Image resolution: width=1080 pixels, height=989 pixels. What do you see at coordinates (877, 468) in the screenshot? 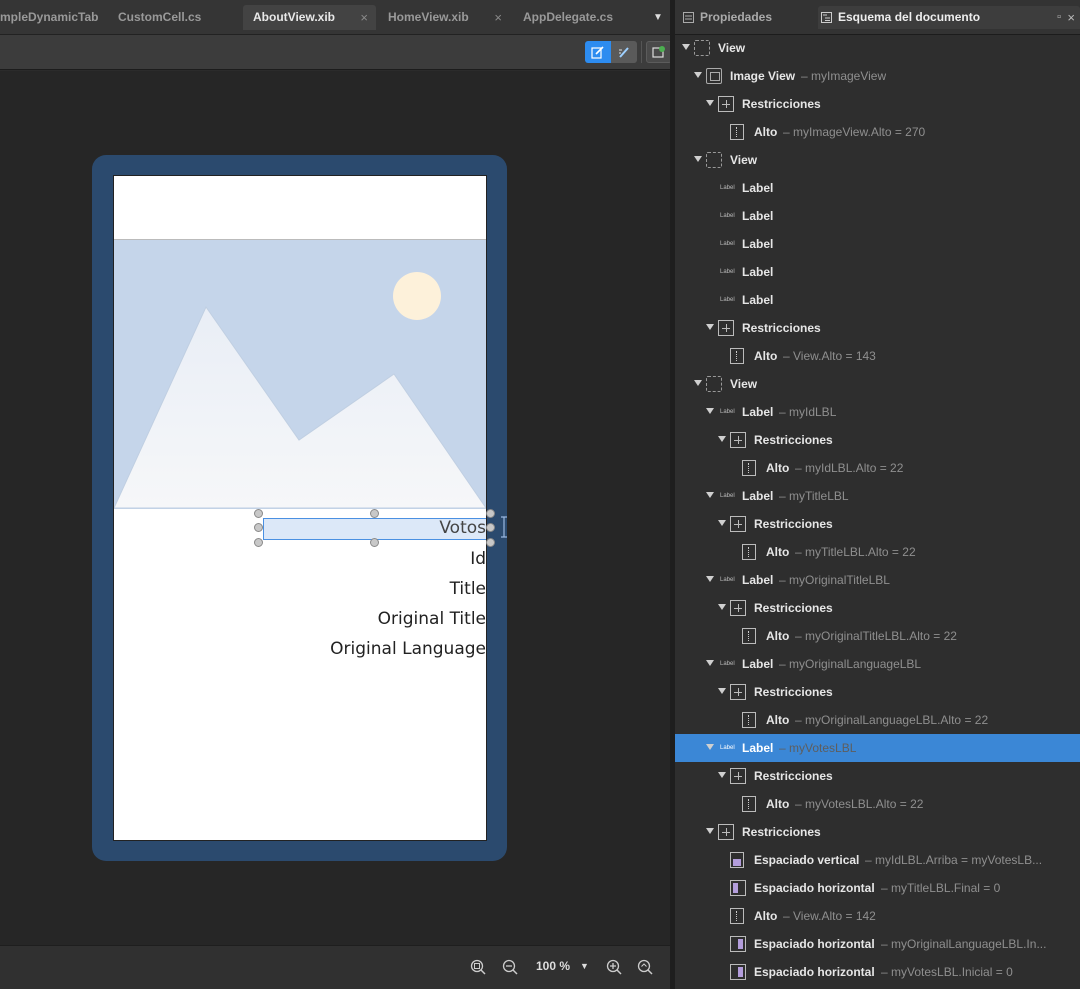
I see `outline-row: Alto – myIdLBL.Alto = 22` at bounding box center [877, 468].